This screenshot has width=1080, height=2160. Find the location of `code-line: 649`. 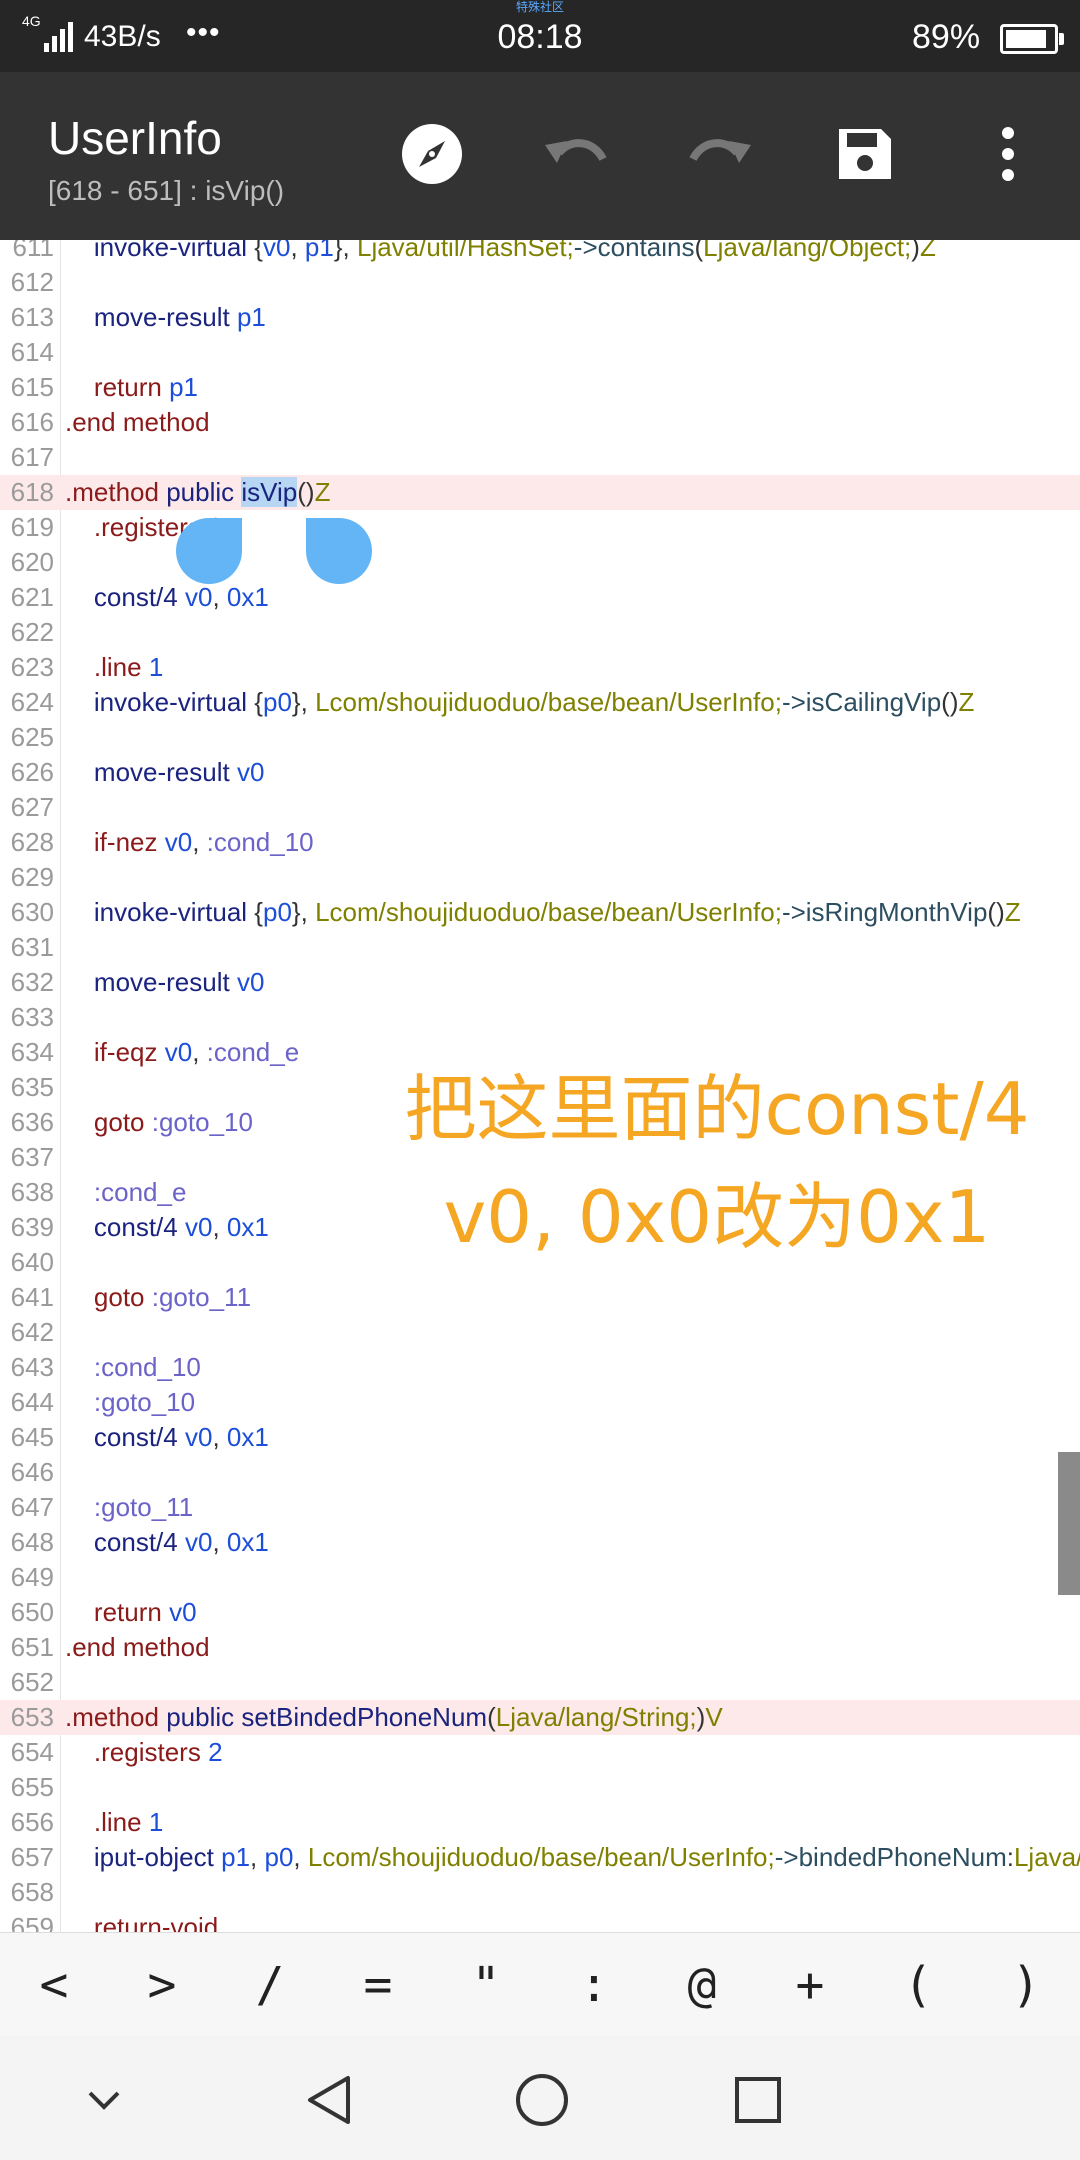

code-line: 649 is located at coordinates (540, 1577).